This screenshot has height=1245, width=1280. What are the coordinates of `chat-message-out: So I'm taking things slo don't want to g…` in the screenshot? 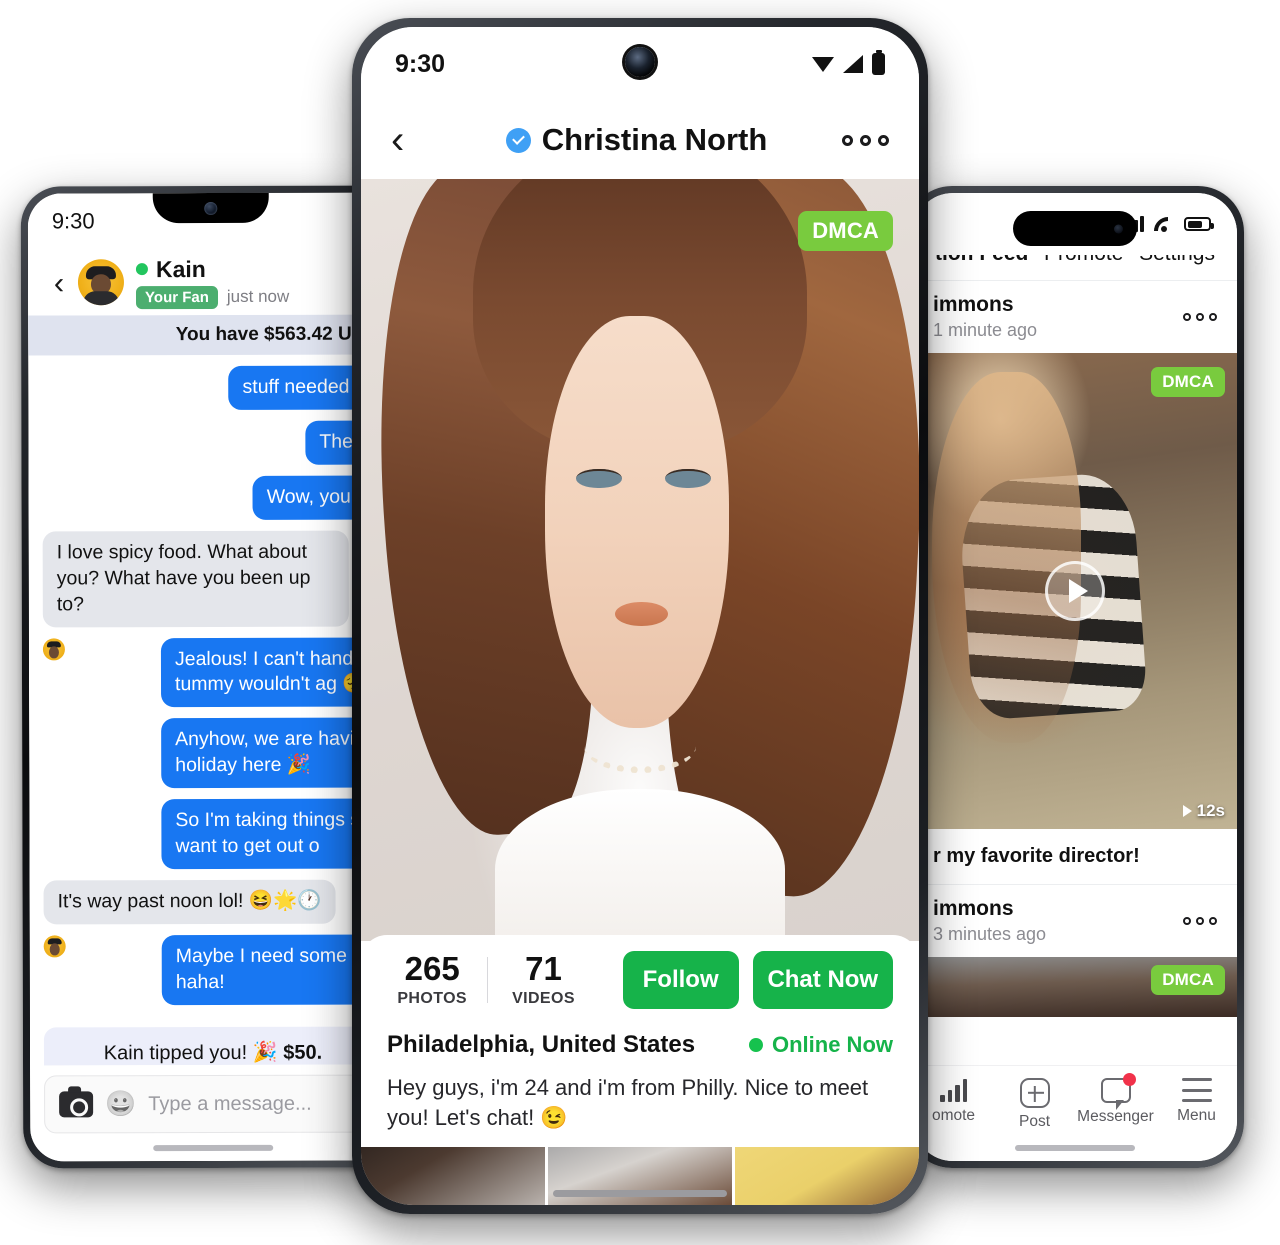 It's located at (213, 834).